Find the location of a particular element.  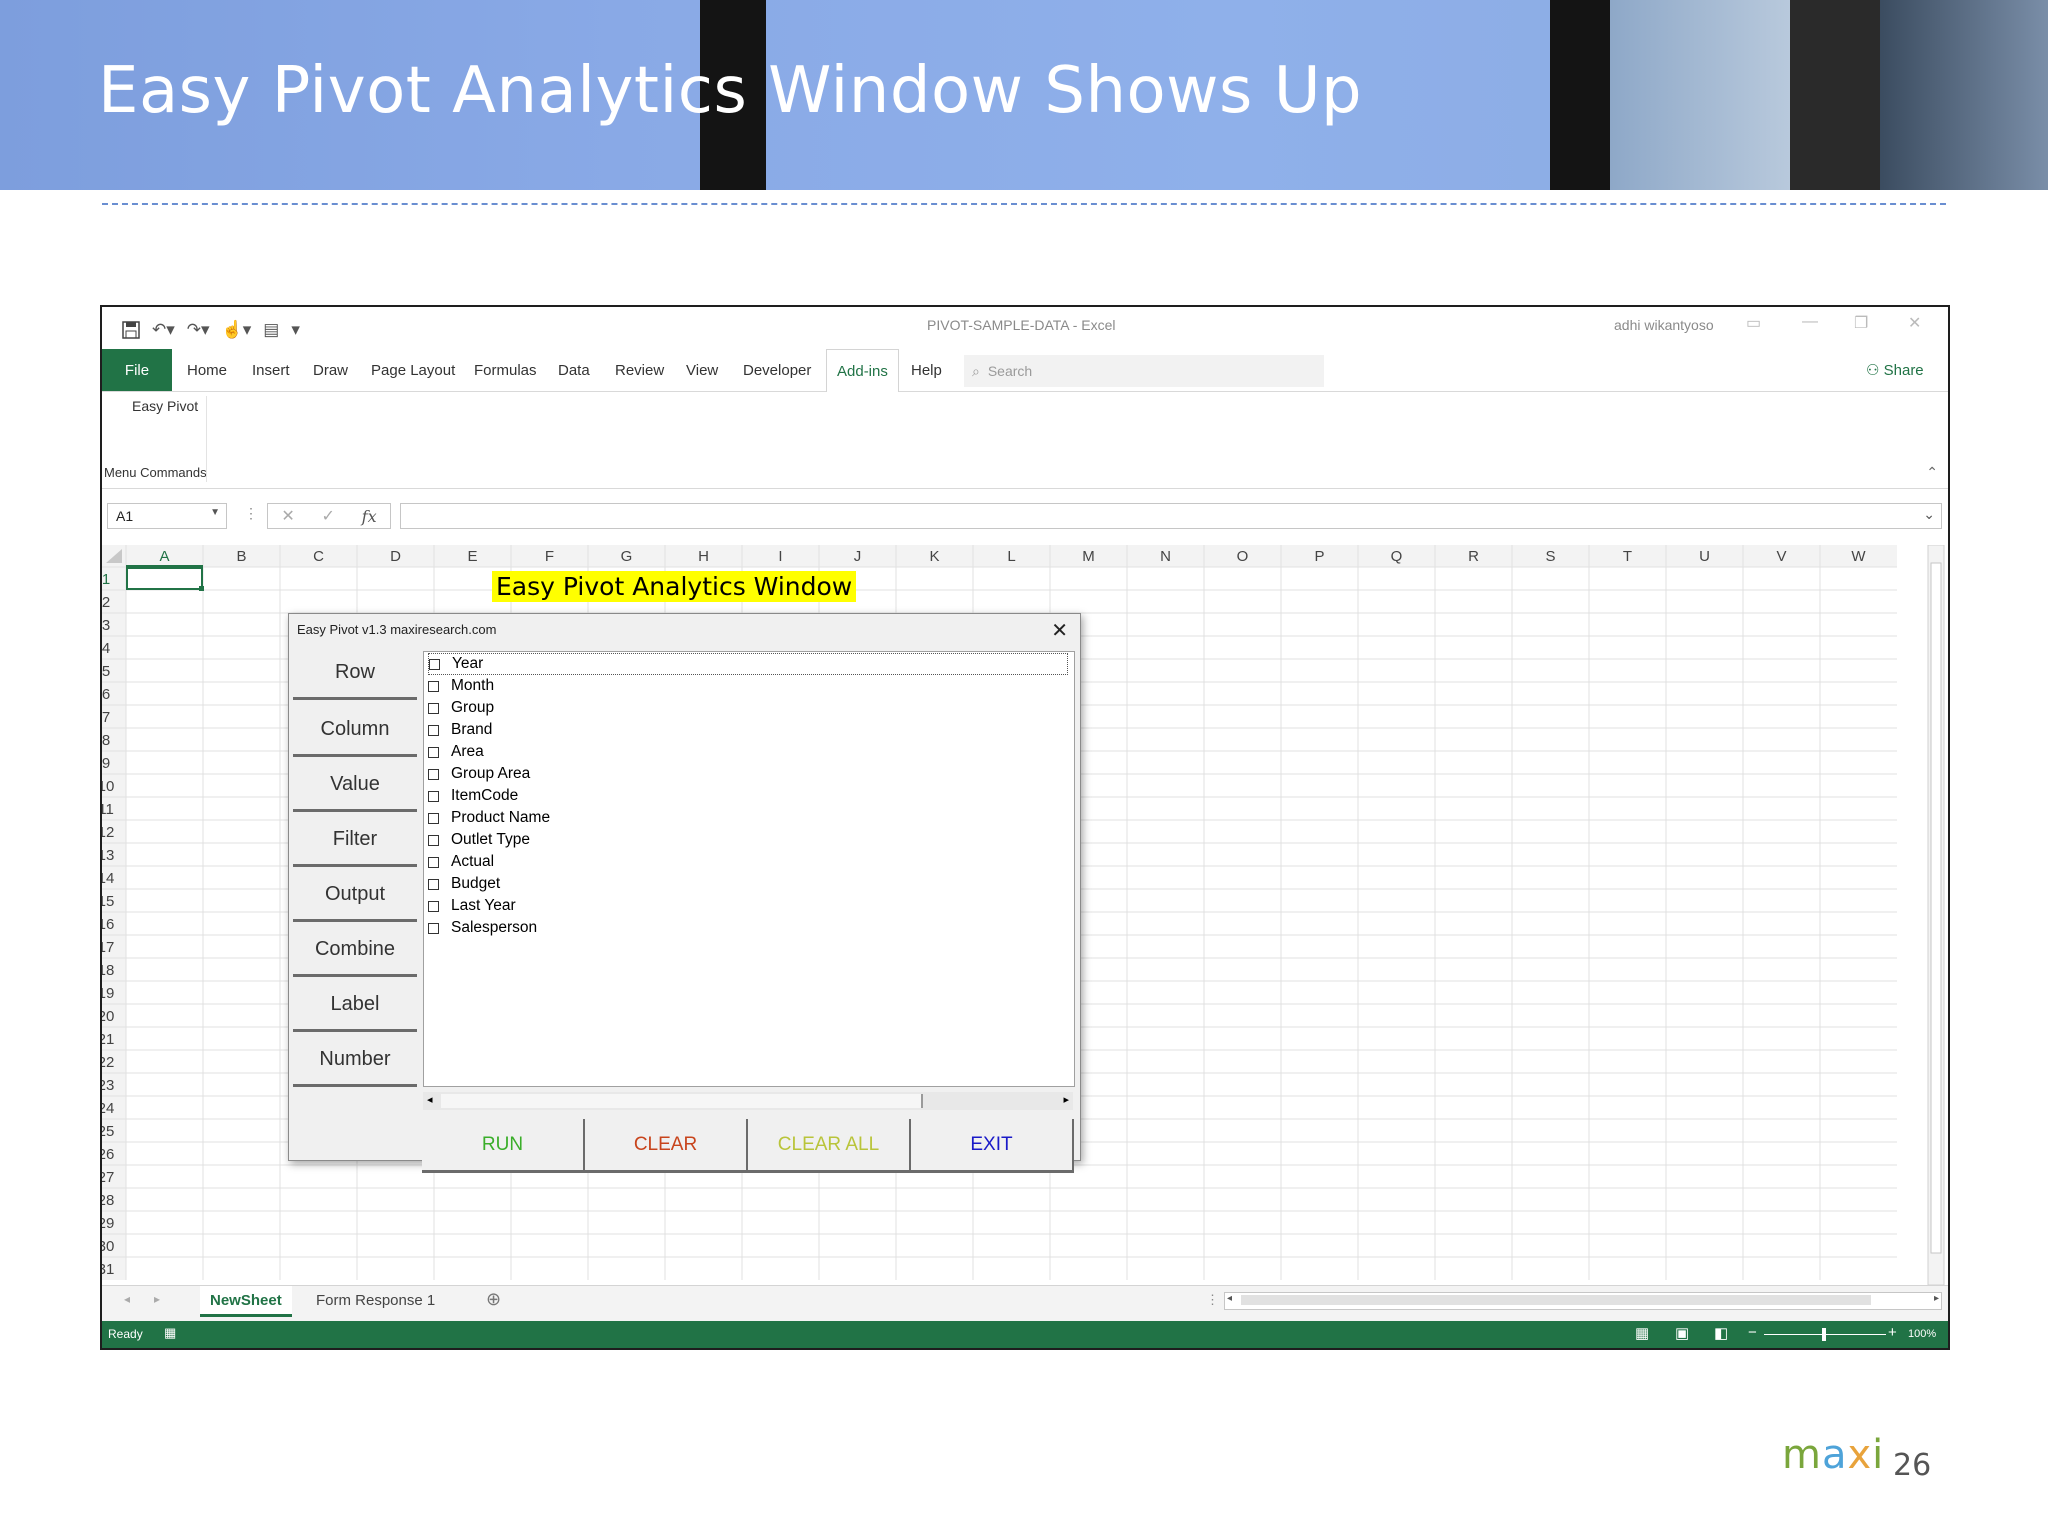

field-item: Actual is located at coordinates (461, 862).